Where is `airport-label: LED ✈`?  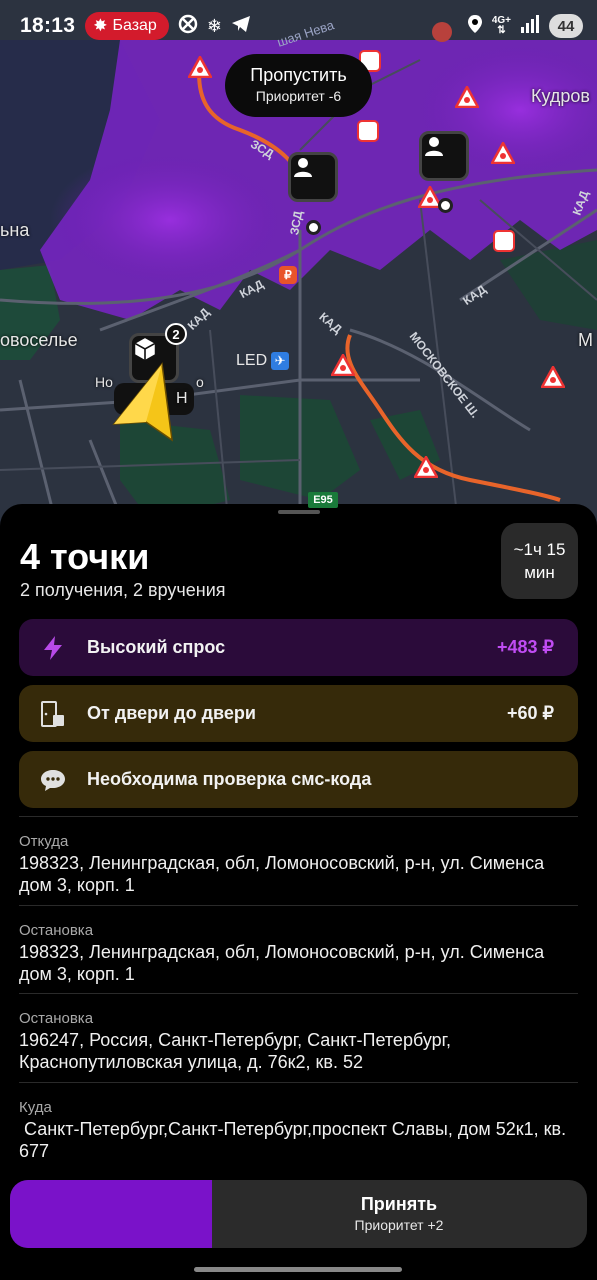 airport-label: LED ✈ is located at coordinates (263, 361).